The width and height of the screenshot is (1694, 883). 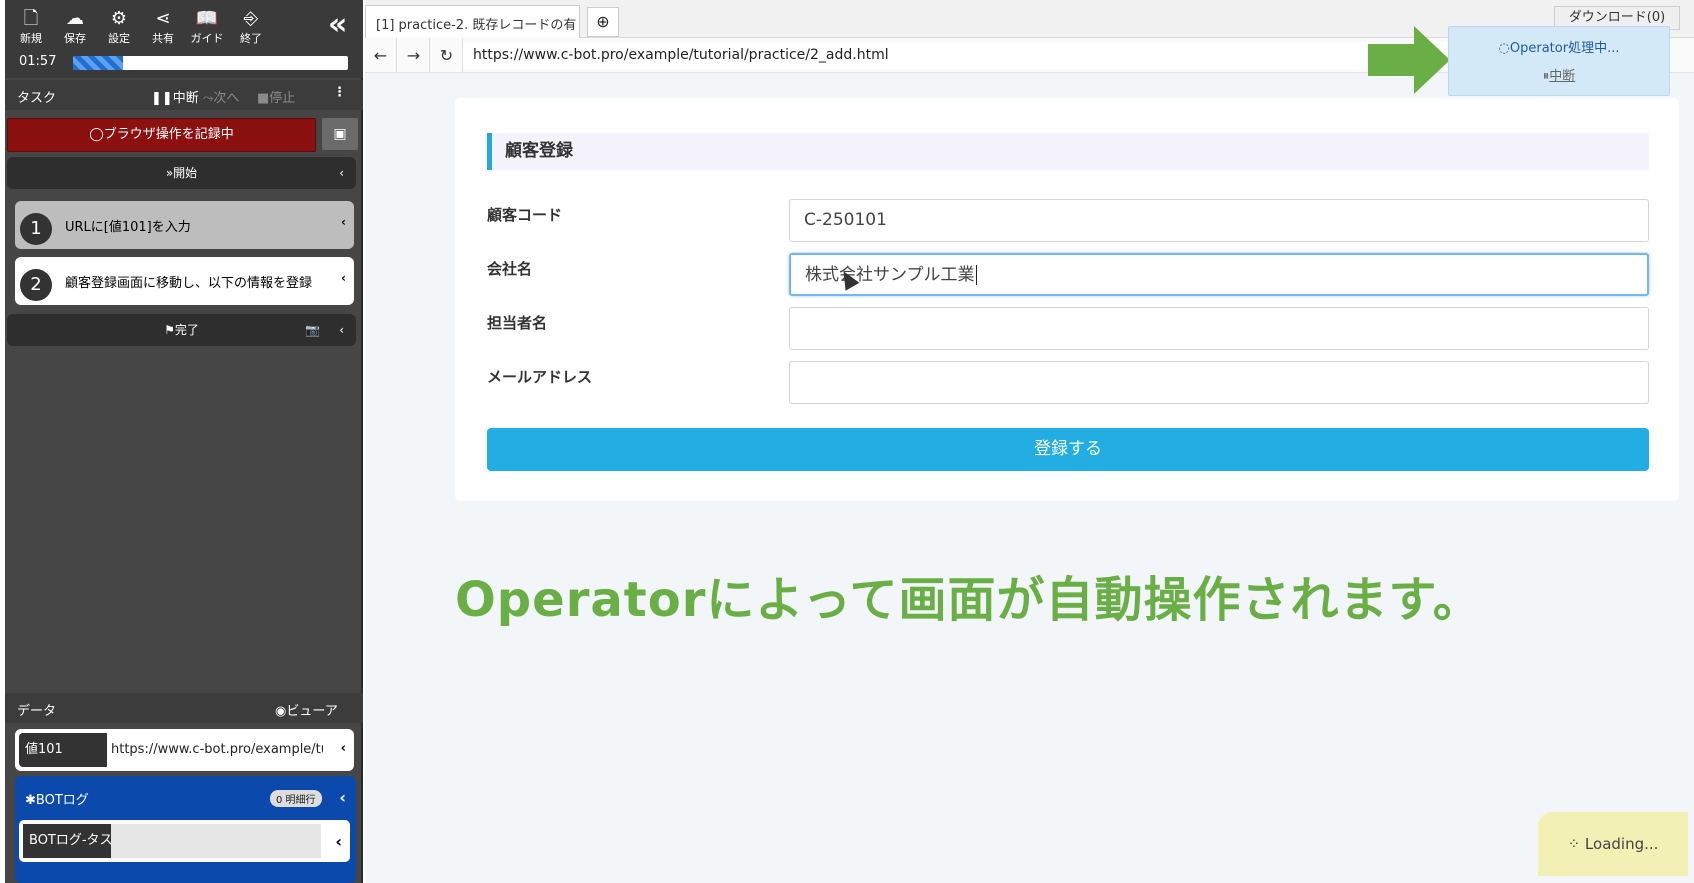 What do you see at coordinates (184, 39) in the screenshot?
I see `top-toolbar: 🗋 新規 ☁ 保存 ⚙ 設定 ⋖ 共有 📖 ガイド ⎆ 終了 « 01:57` at bounding box center [184, 39].